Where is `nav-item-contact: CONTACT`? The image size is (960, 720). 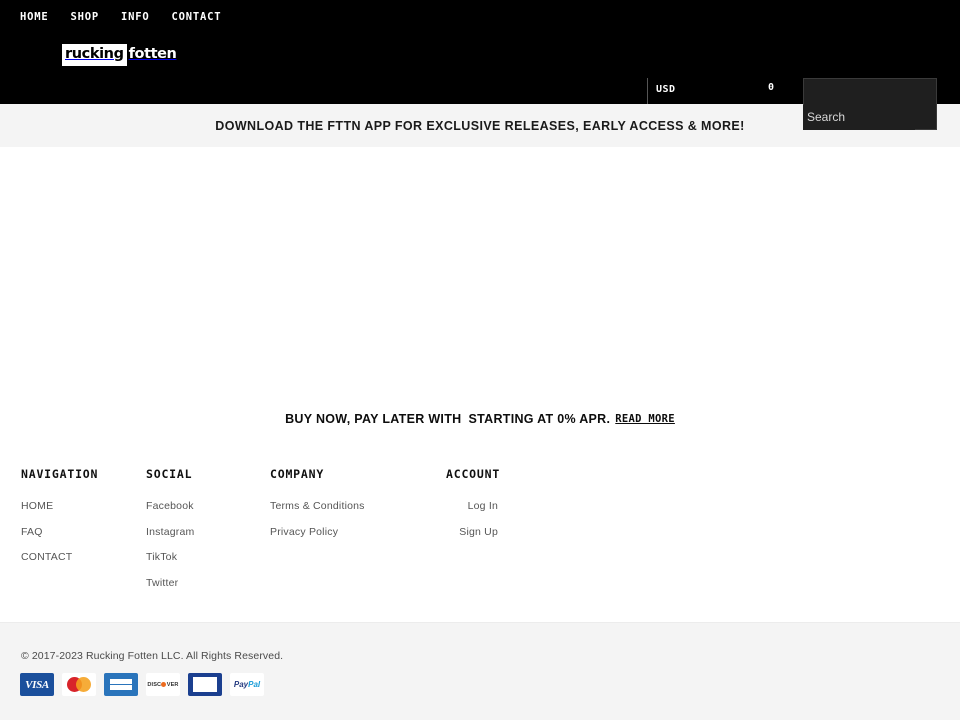
nav-item-contact: CONTACT is located at coordinates (197, 17).